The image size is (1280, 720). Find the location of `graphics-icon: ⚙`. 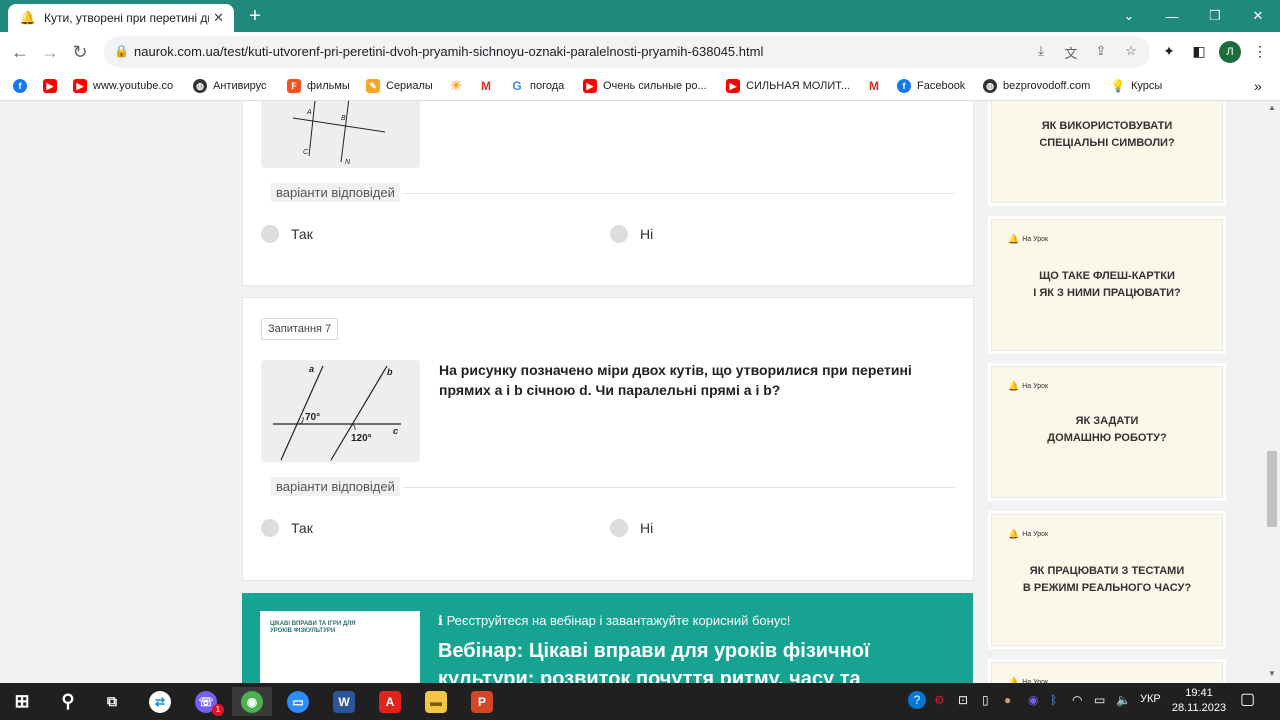

graphics-icon: ⚙ is located at coordinates (939, 700).